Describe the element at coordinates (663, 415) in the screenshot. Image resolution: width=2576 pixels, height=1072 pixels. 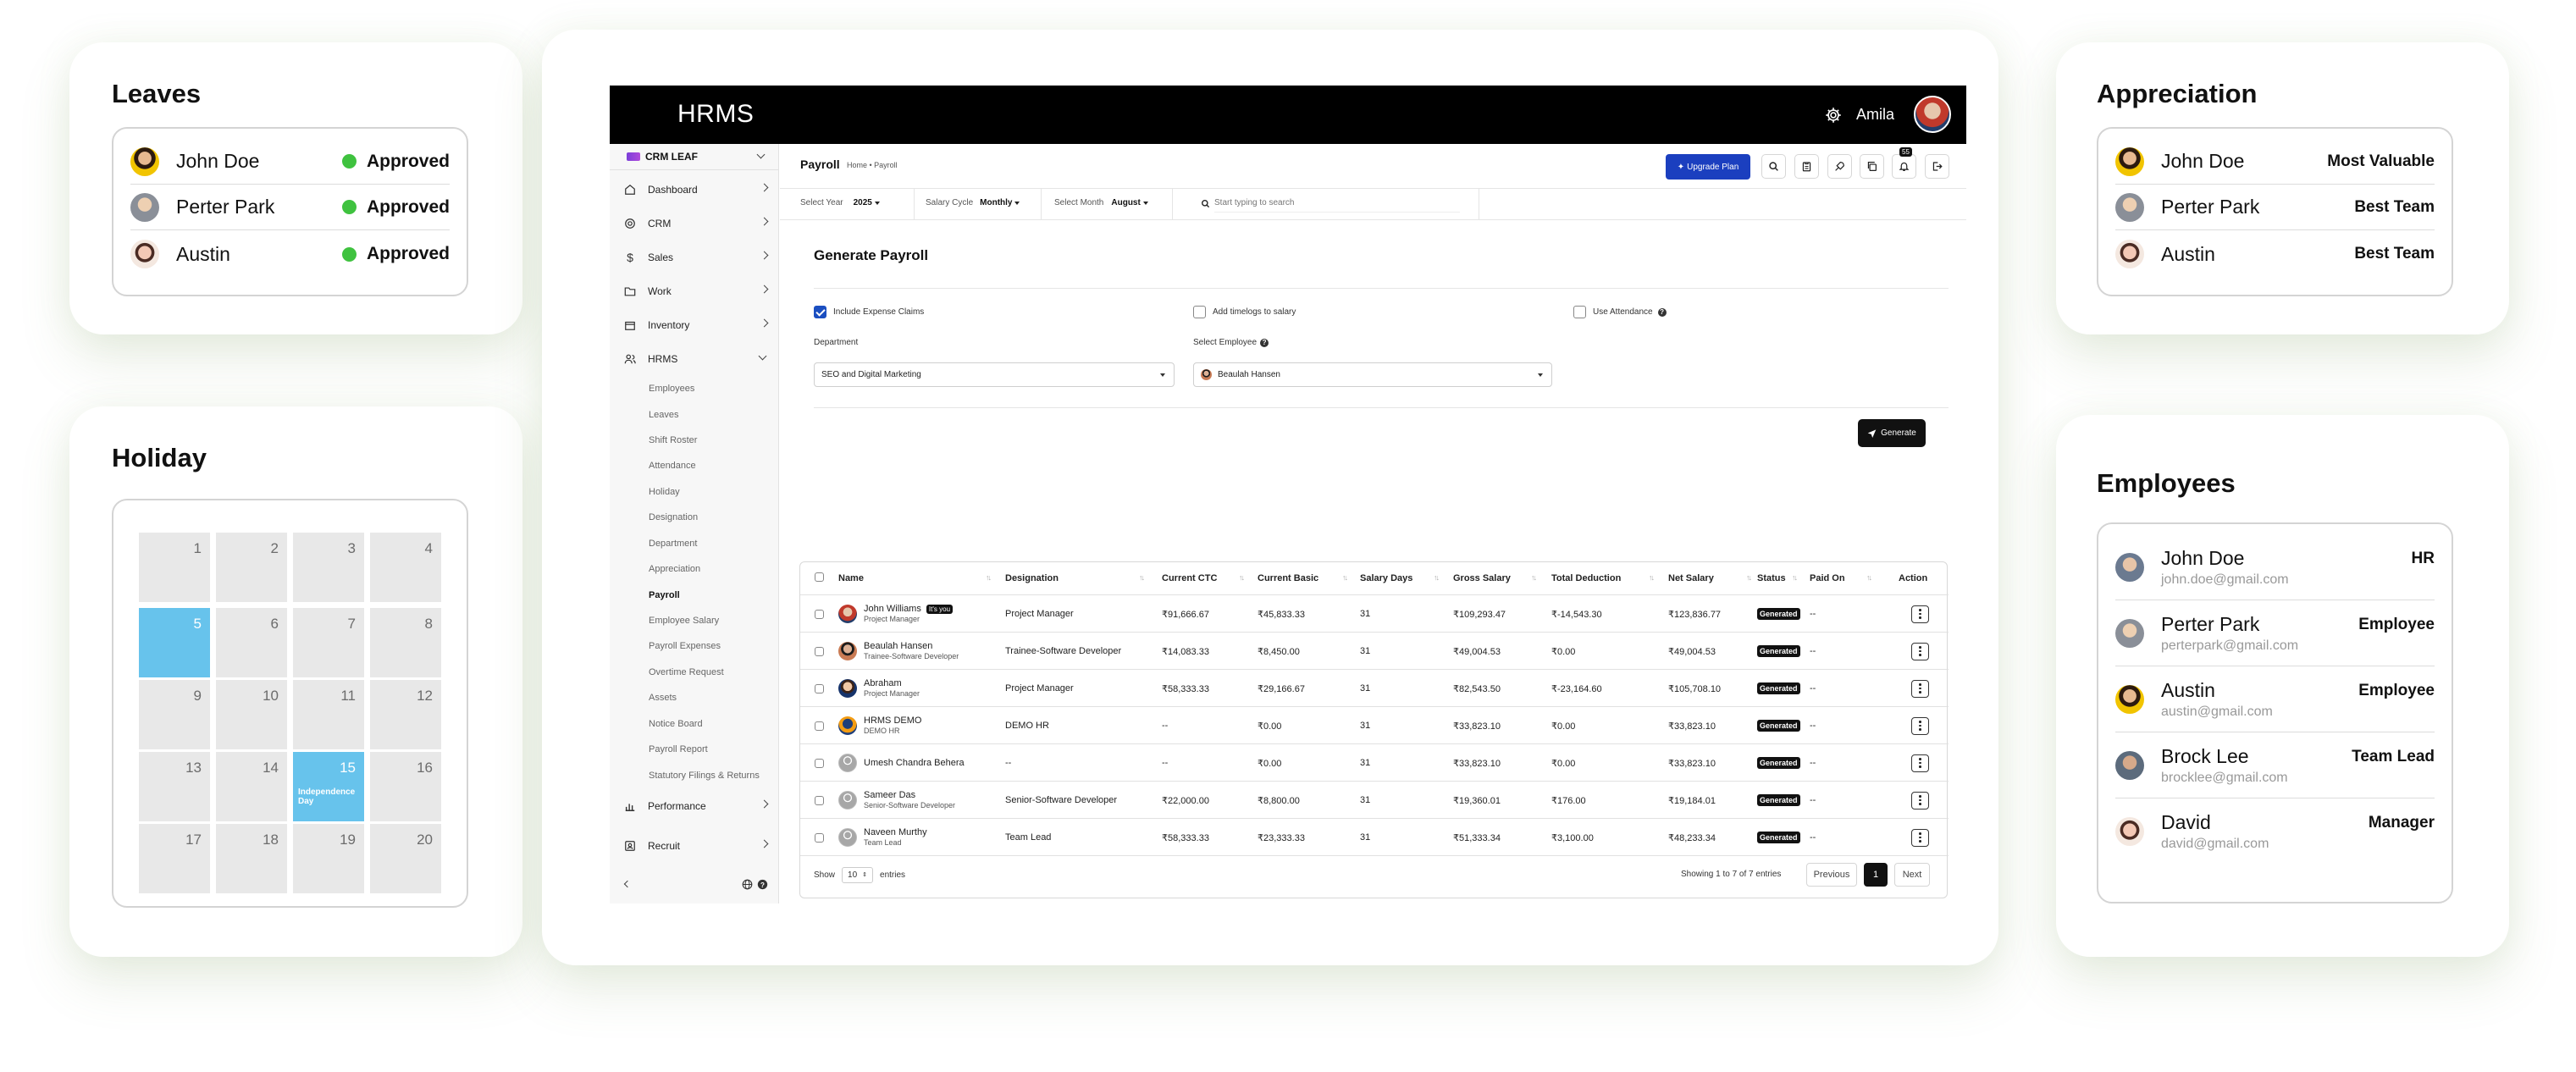
I see `sidebar-subitem-leaves: Leaves` at that location.